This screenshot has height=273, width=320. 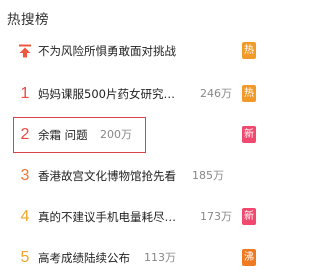 I want to click on heat-count: 246万, so click(x=216, y=93).